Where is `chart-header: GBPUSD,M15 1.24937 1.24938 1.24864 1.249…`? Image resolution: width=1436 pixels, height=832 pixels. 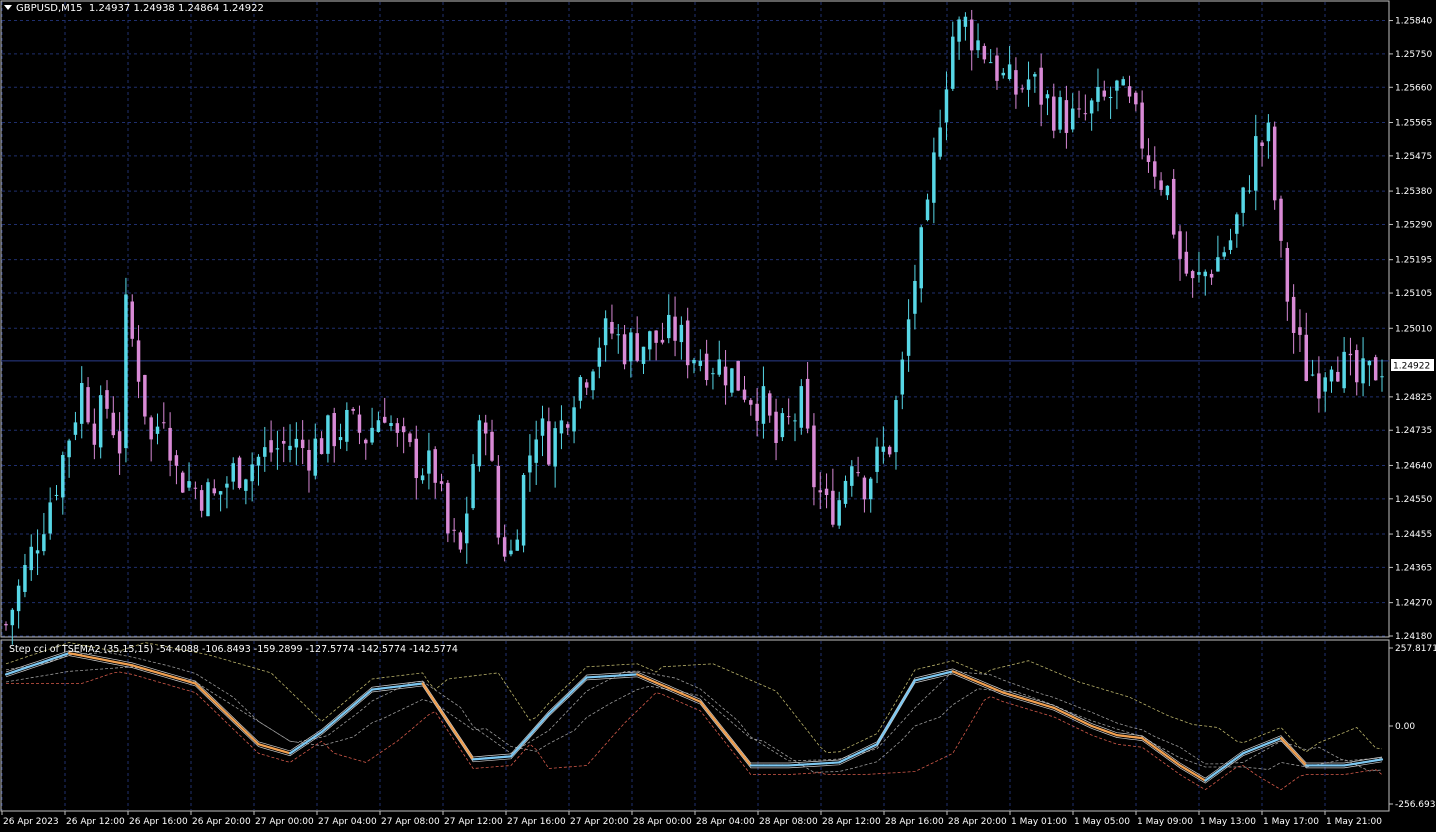 chart-header: GBPUSD,M15 1.24937 1.24938 1.24864 1.249… is located at coordinates (134, 8).